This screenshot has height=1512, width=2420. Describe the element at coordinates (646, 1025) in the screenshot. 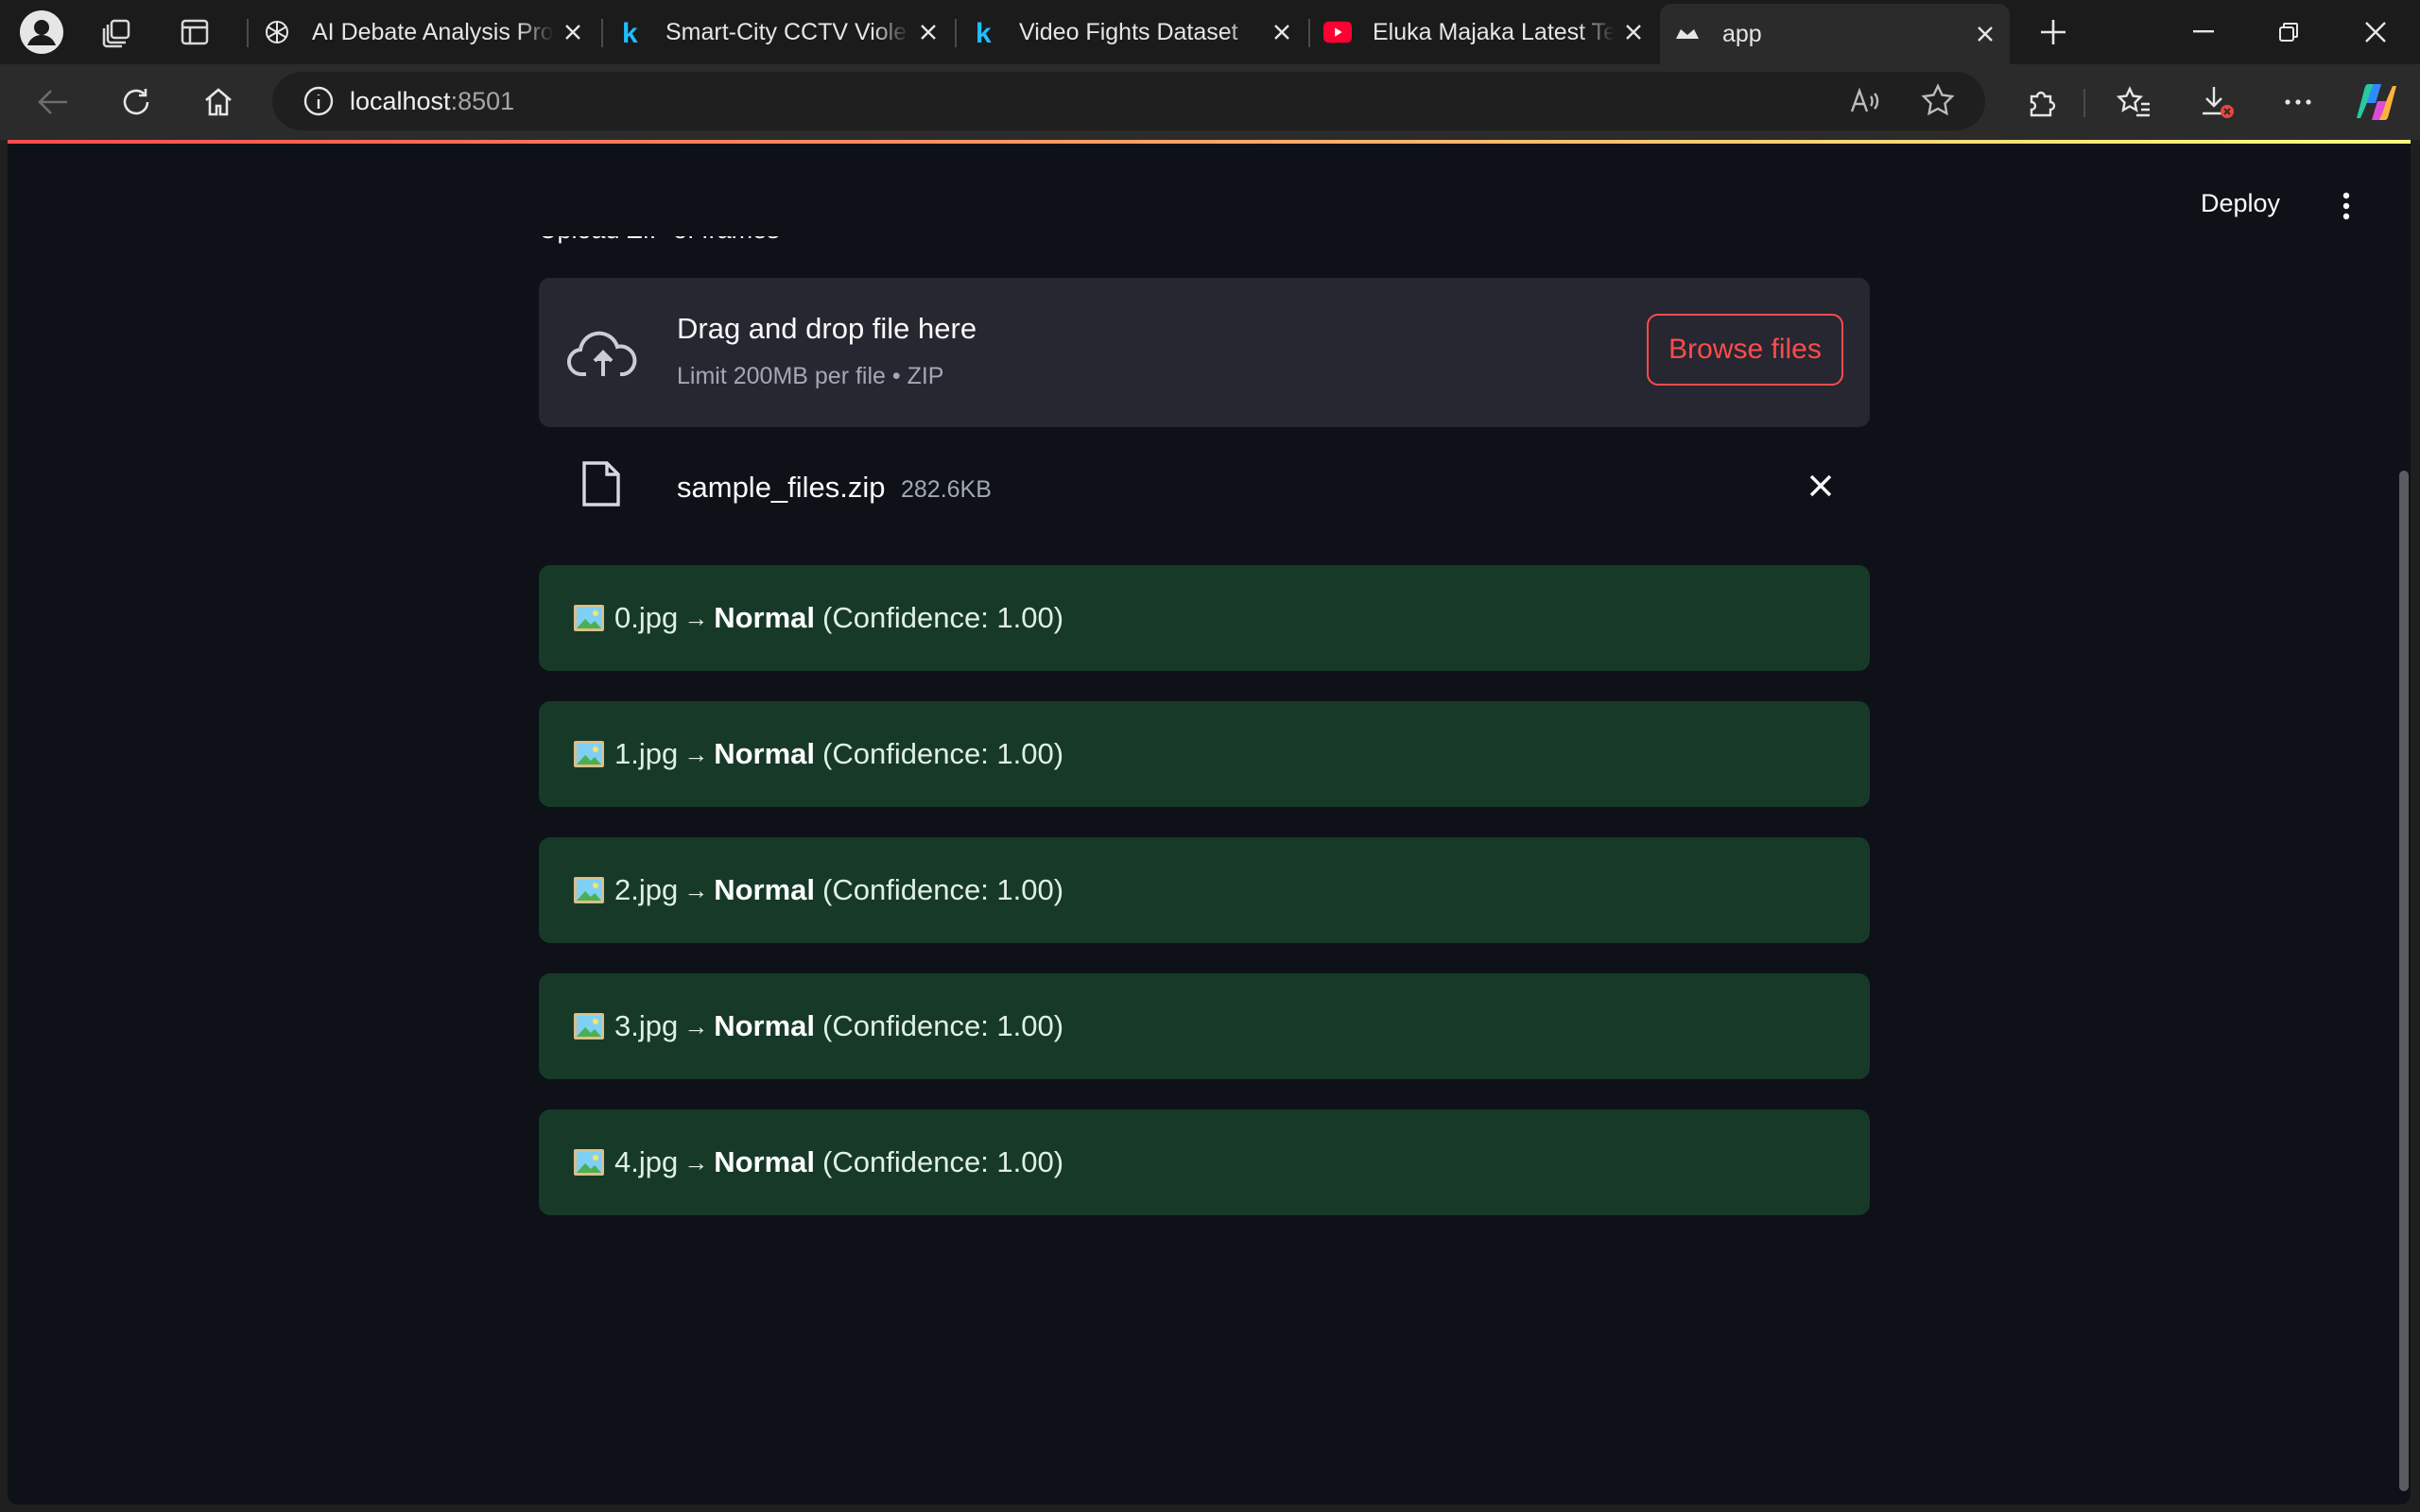

I see `result-filename: 3.jpg` at that location.